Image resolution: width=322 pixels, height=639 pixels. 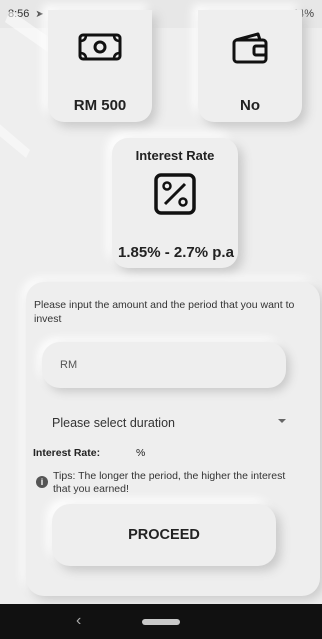 I want to click on wallet-icon, so click(x=250, y=48).